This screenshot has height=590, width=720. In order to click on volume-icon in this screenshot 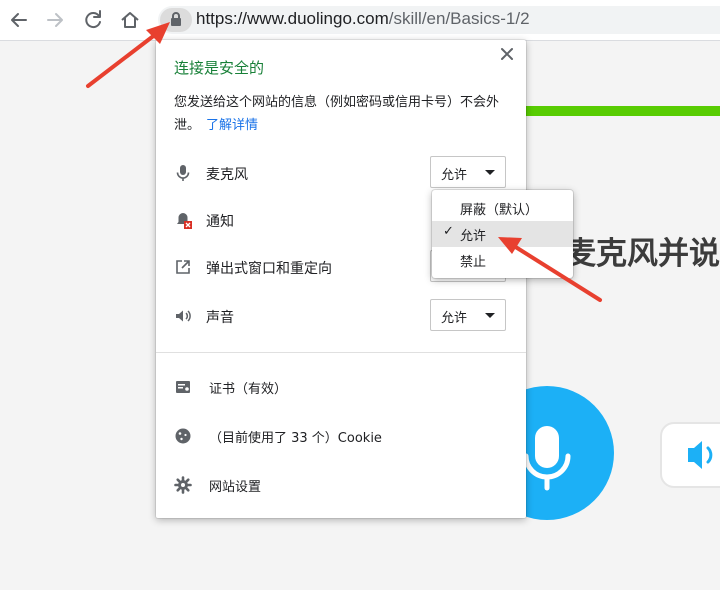, I will do `click(183, 316)`.